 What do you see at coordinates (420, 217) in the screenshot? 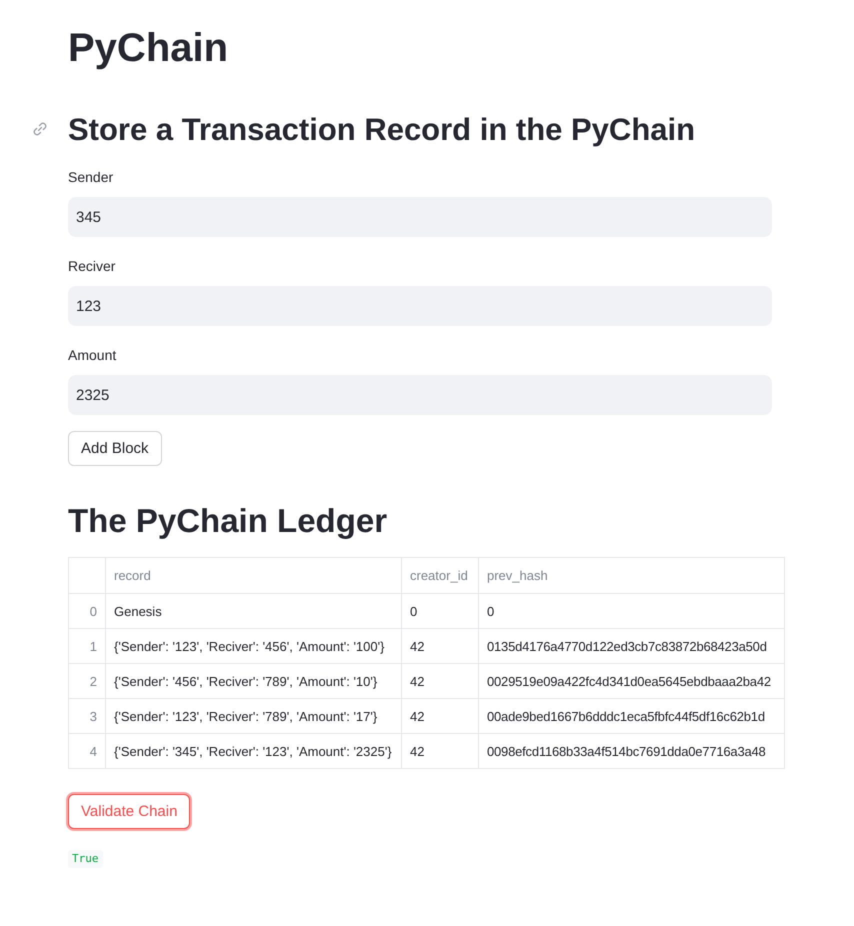
I see `text-input: 345` at bounding box center [420, 217].